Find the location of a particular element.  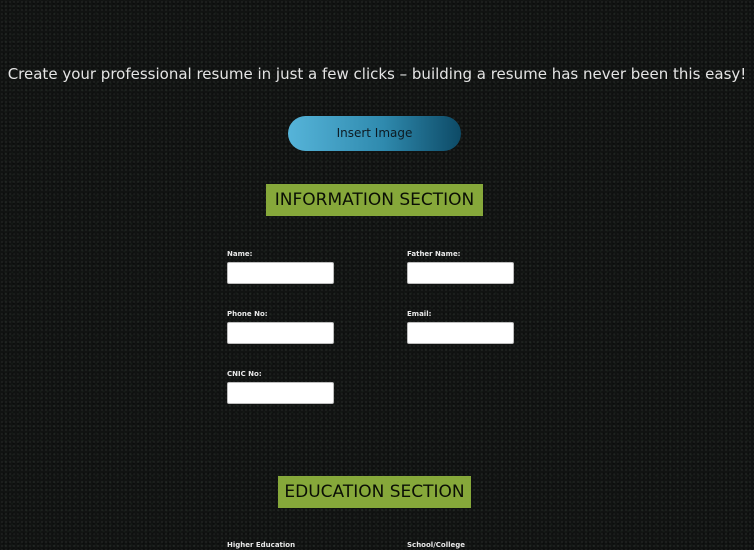

name-input is located at coordinates (280, 273).